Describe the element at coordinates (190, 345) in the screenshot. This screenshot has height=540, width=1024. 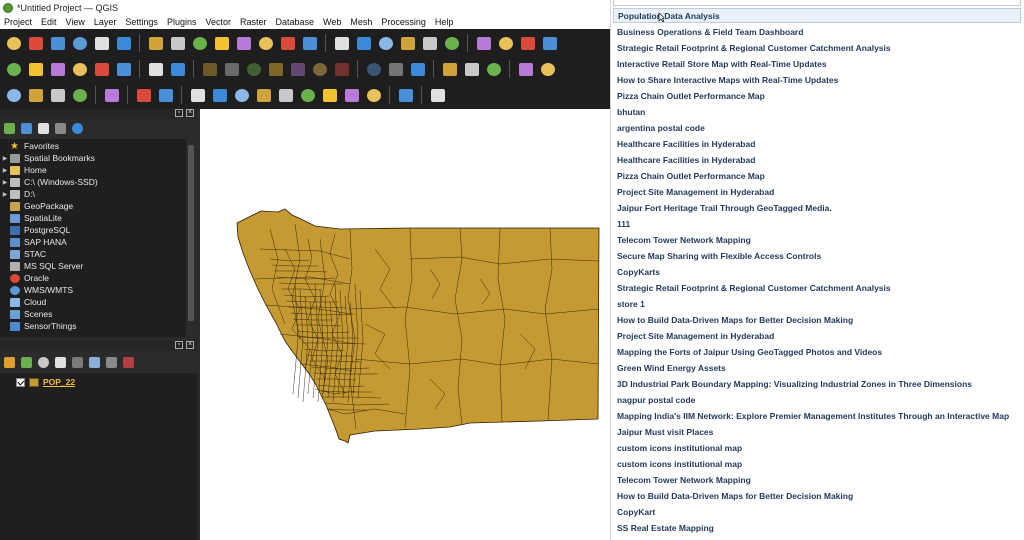
I see `close-panel-icon: ×` at that location.